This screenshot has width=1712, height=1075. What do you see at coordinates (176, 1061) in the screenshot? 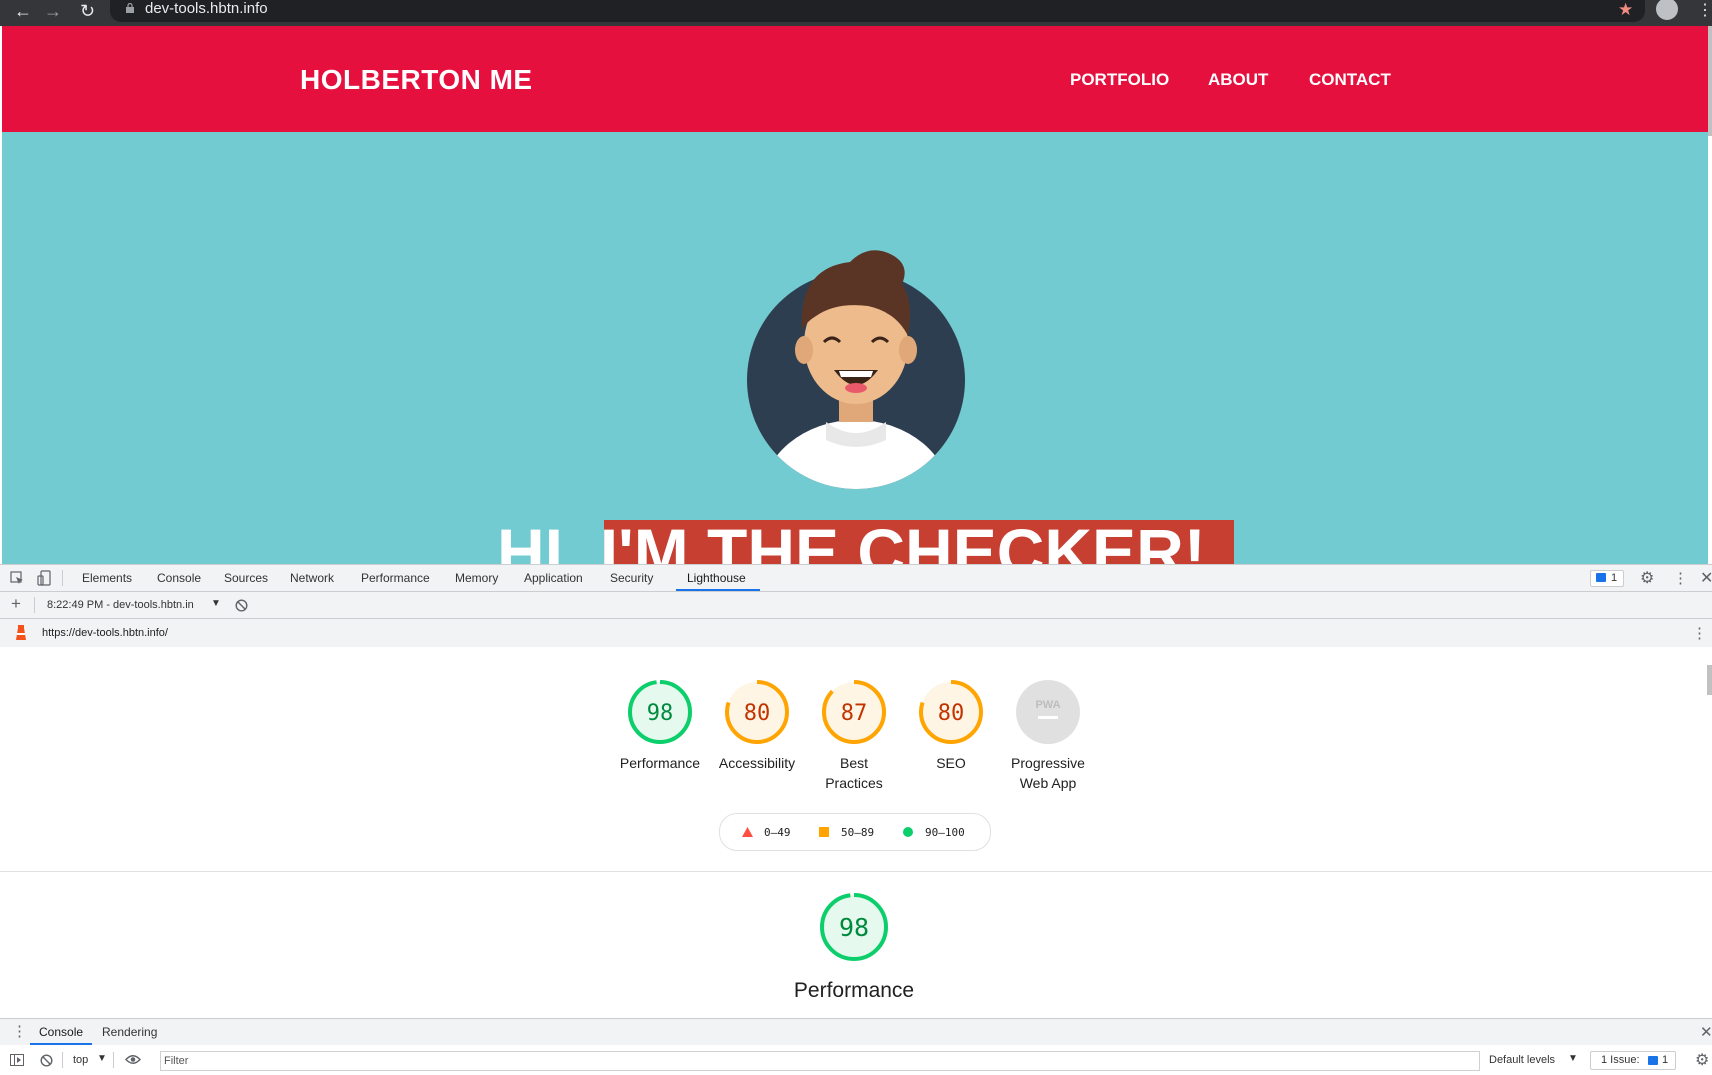
I see `console-filter-placeholder: Filter` at bounding box center [176, 1061].